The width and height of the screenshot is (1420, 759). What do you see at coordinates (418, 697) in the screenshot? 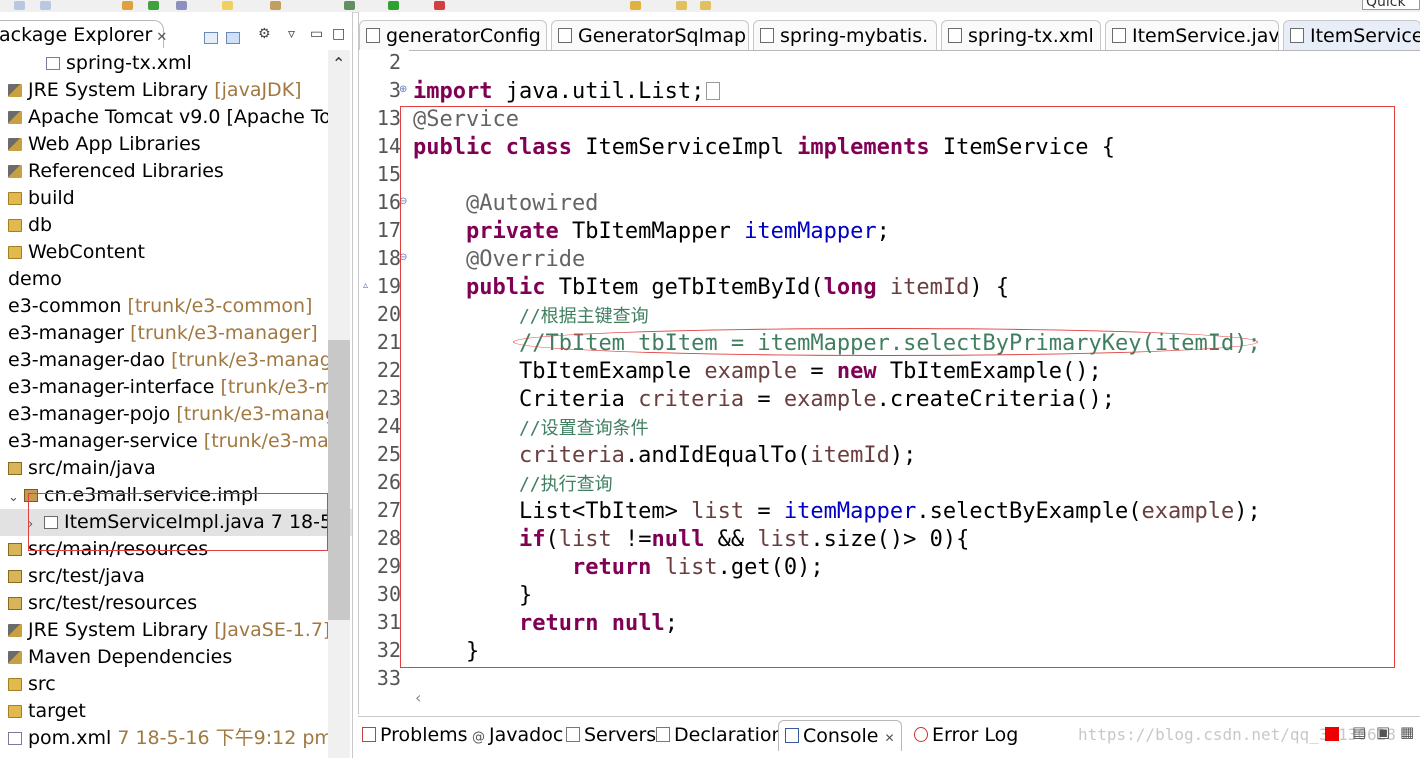
I see `scroll-left-icon: ‹` at bounding box center [418, 697].